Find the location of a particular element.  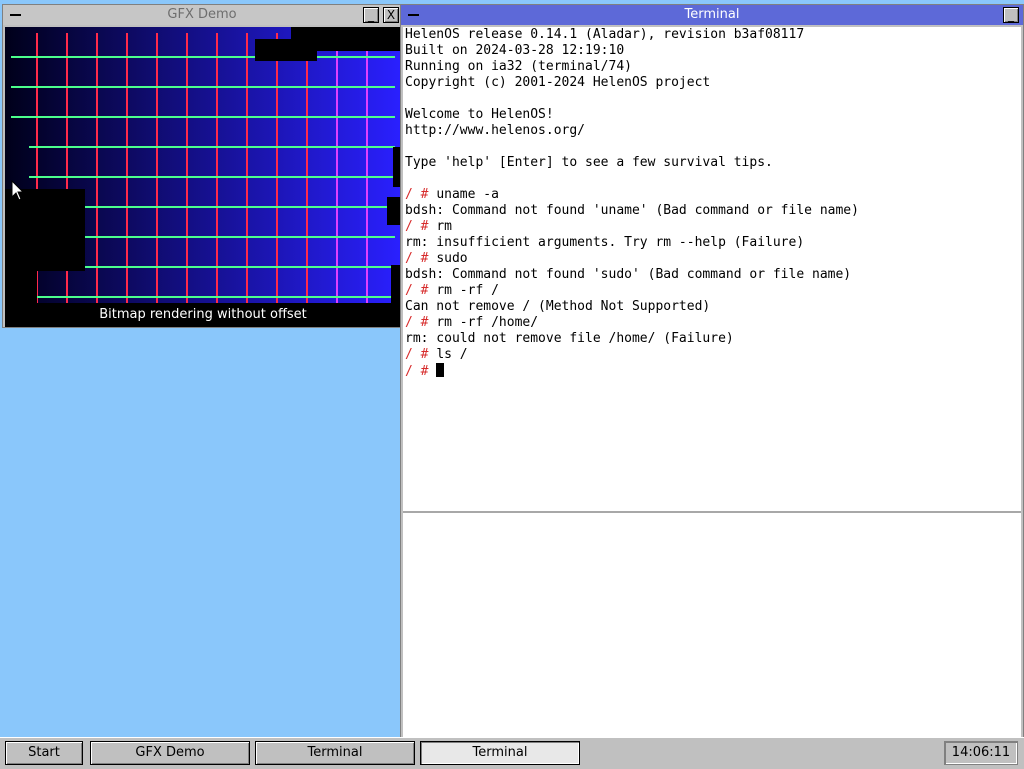

terminal-line: / # is located at coordinates (425, 371).